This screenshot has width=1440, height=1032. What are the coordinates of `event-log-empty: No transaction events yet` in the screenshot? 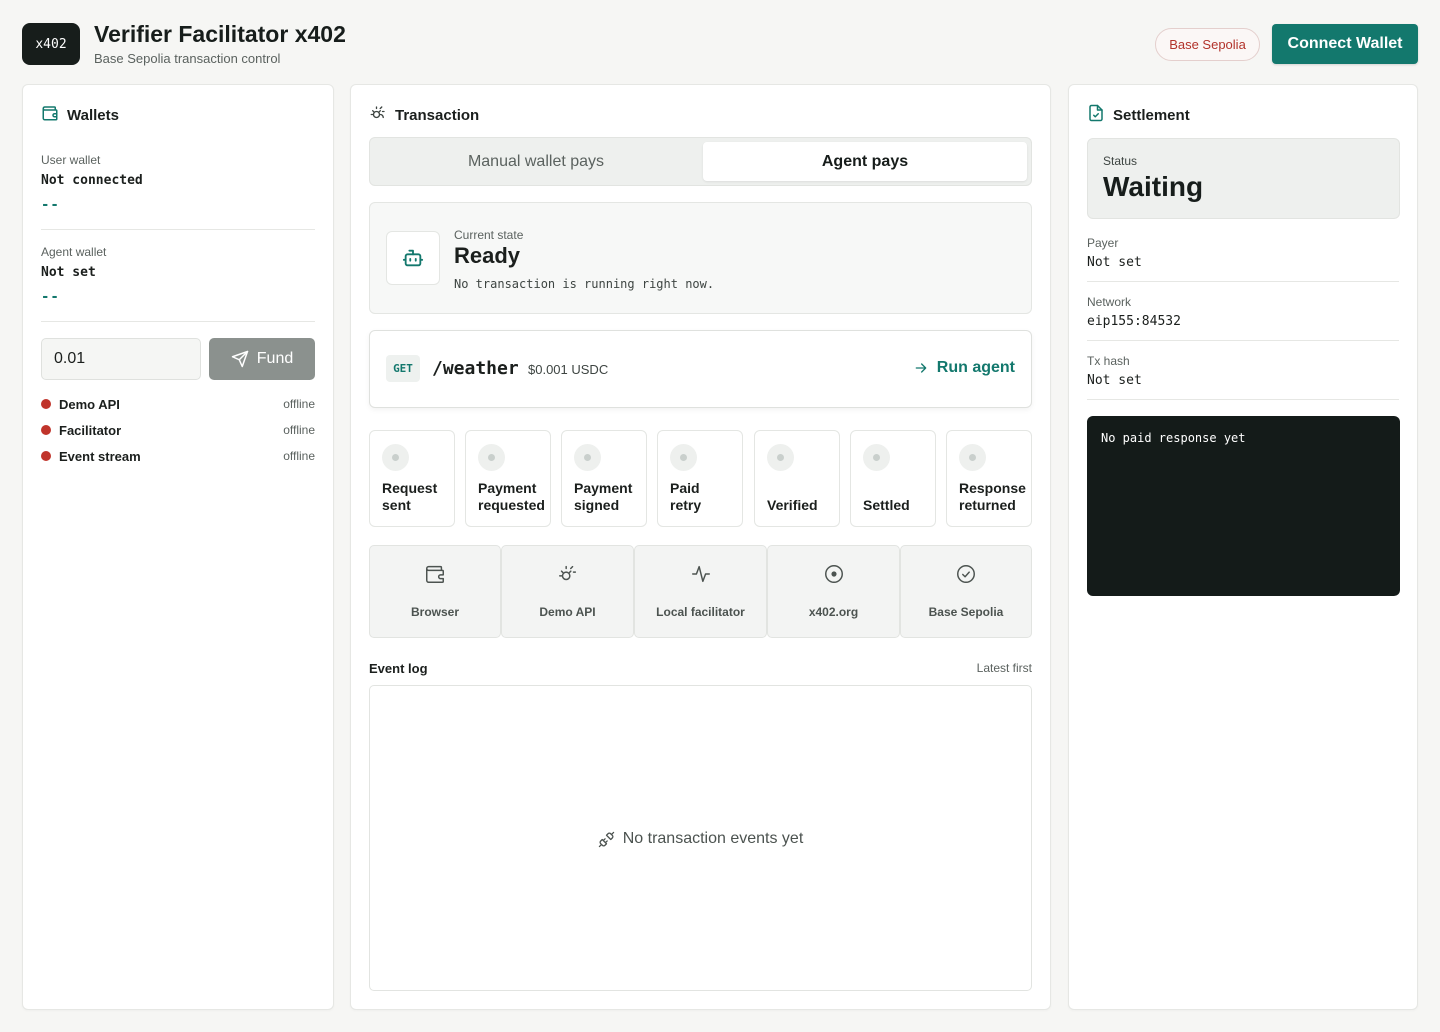 It's located at (701, 839).